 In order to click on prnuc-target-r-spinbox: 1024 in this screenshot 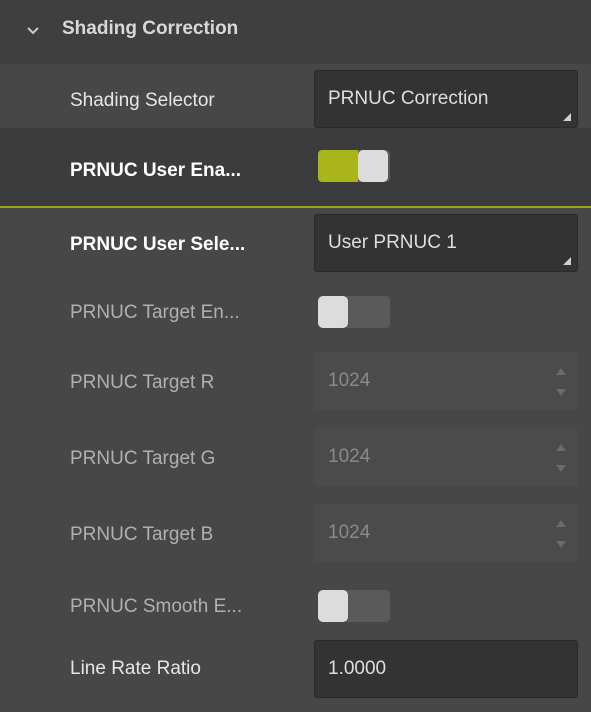, I will do `click(446, 381)`.